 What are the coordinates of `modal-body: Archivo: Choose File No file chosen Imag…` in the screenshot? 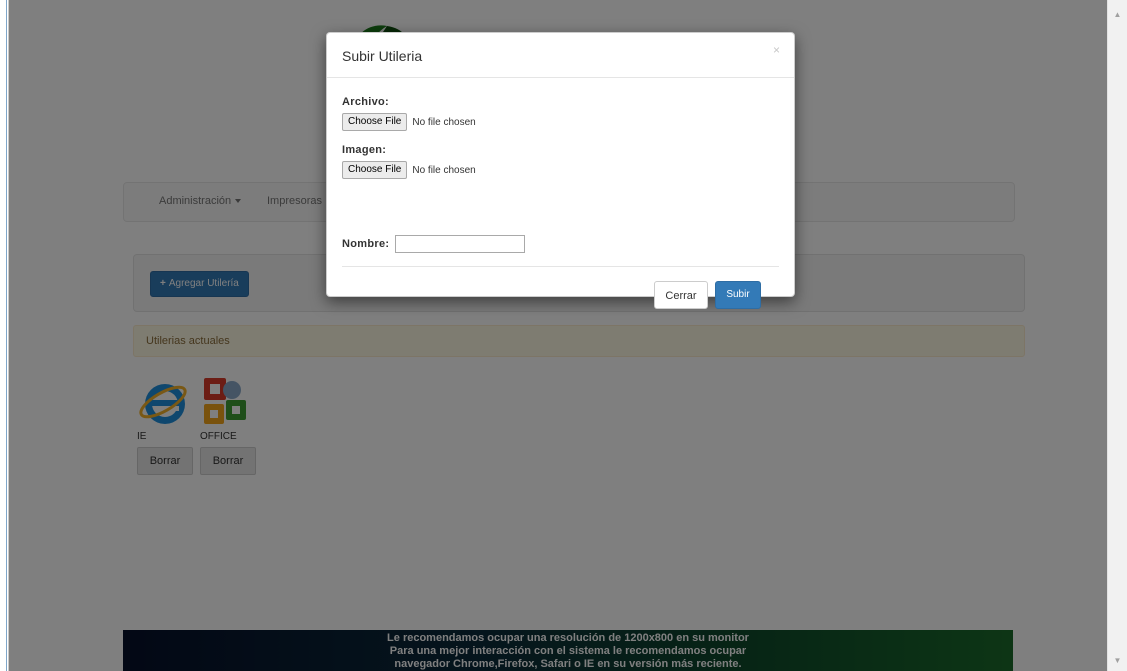 It's located at (560, 193).